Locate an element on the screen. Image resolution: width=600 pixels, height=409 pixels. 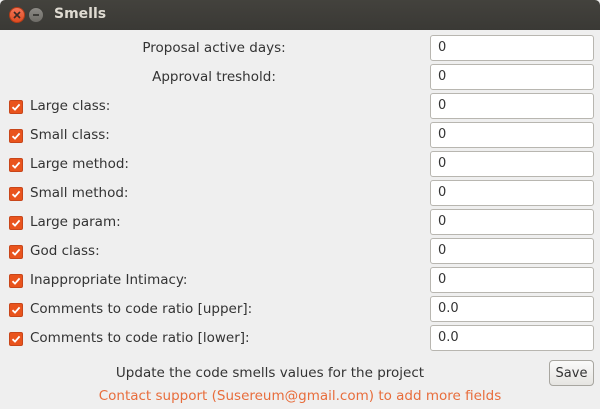
form-row: Large method: 0 is located at coordinates (300, 165).